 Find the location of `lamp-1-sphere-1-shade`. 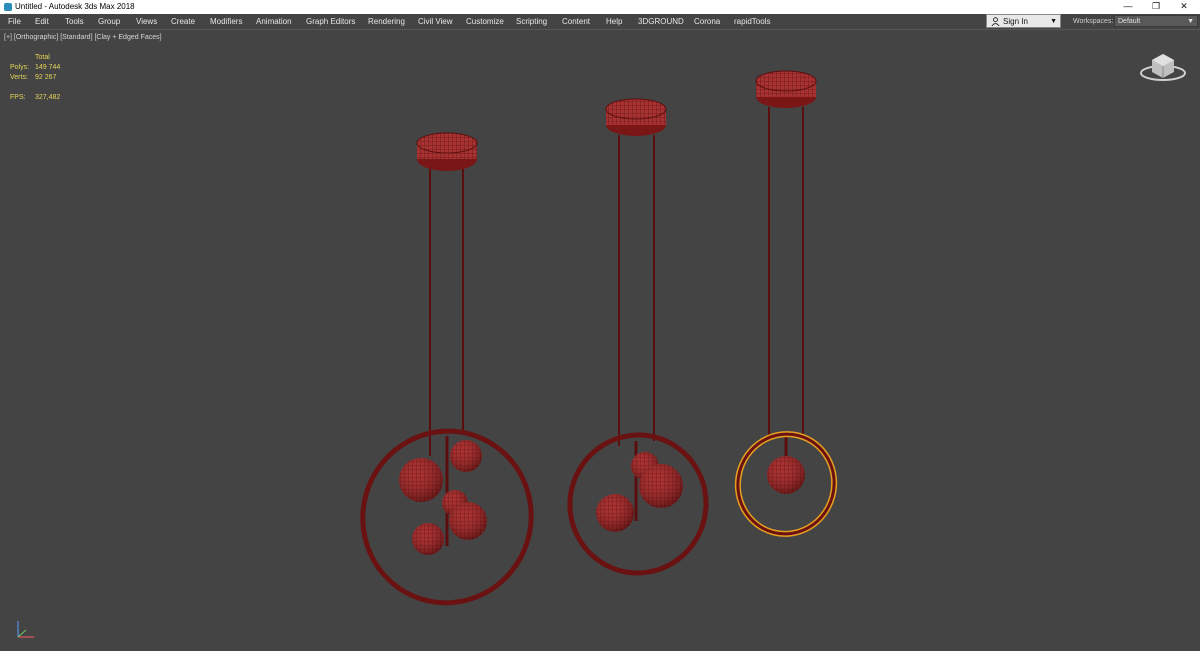

lamp-1-sphere-1-shade is located at coordinates (421, 480).